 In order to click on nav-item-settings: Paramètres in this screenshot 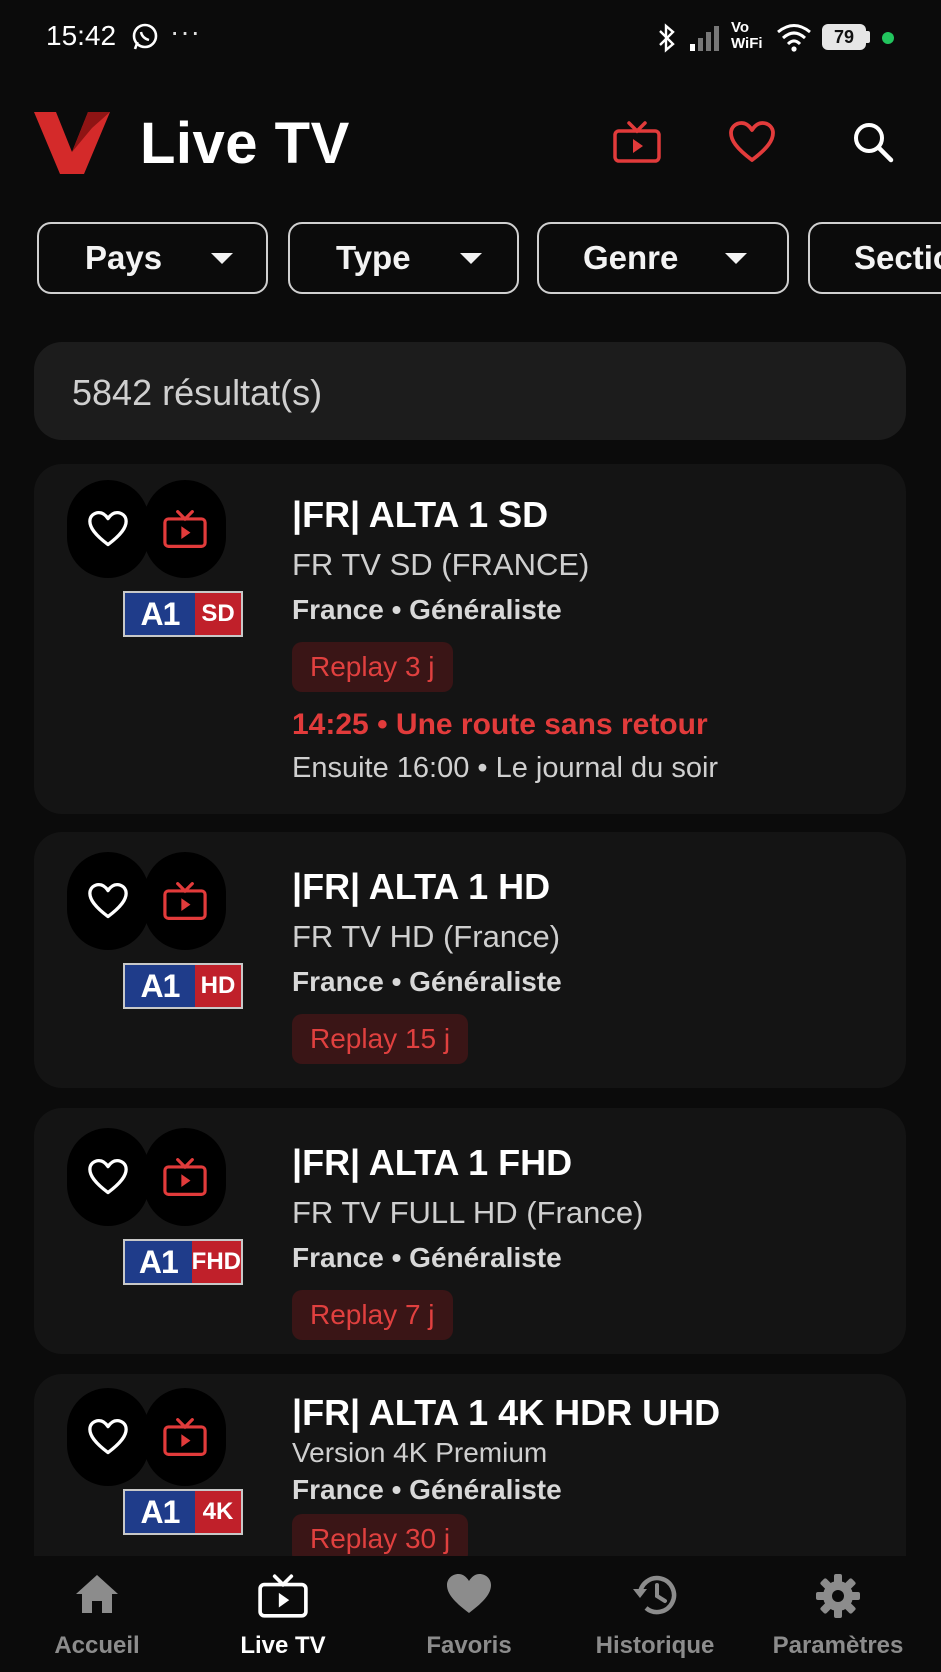, I will do `click(838, 1614)`.